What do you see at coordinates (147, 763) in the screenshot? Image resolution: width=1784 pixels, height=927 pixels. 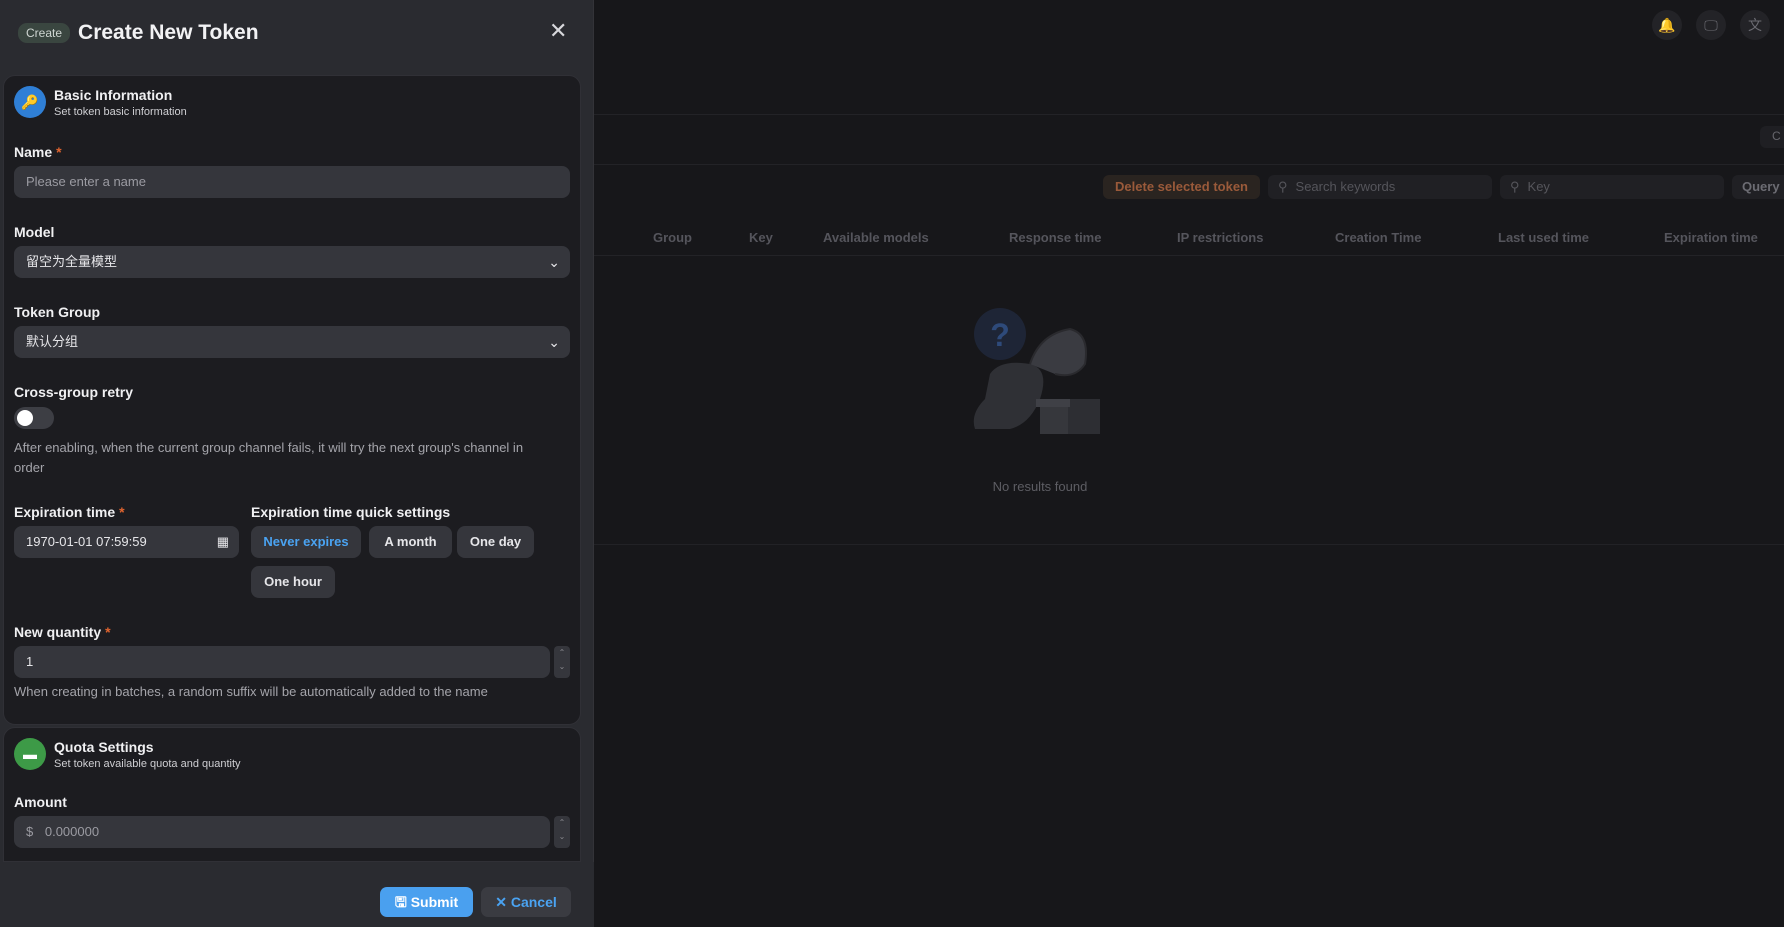 I see `card-subtitle: Set token available quota and quantity` at bounding box center [147, 763].